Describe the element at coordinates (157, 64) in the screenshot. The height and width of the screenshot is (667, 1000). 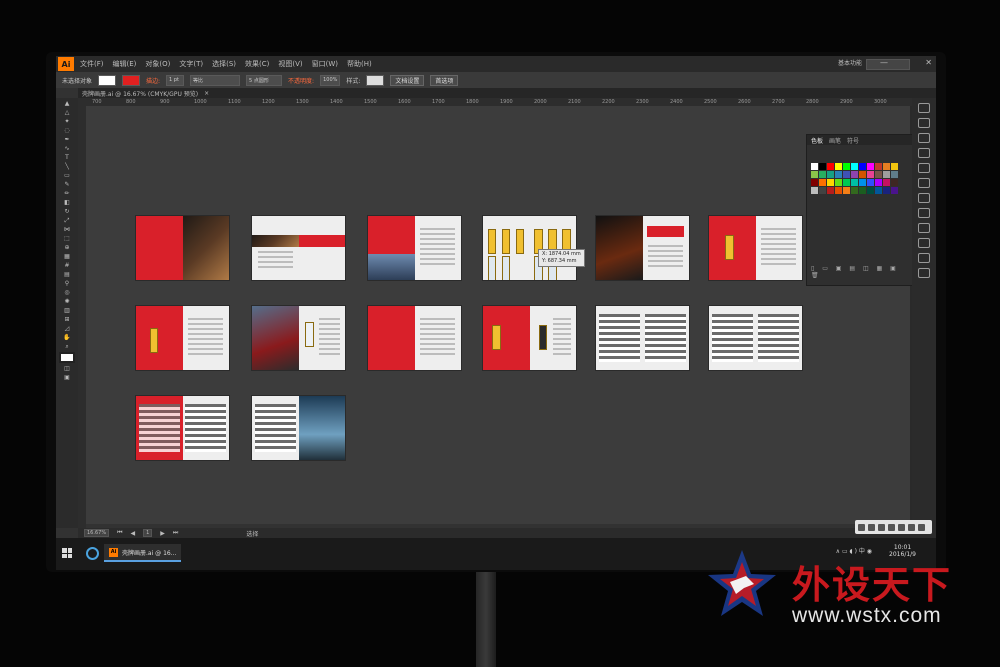
I see `menu-object: 对象(O)` at that location.